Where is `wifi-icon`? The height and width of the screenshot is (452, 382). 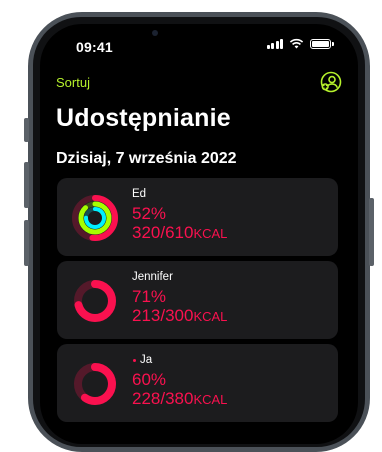
wifi-icon is located at coordinates (296, 43).